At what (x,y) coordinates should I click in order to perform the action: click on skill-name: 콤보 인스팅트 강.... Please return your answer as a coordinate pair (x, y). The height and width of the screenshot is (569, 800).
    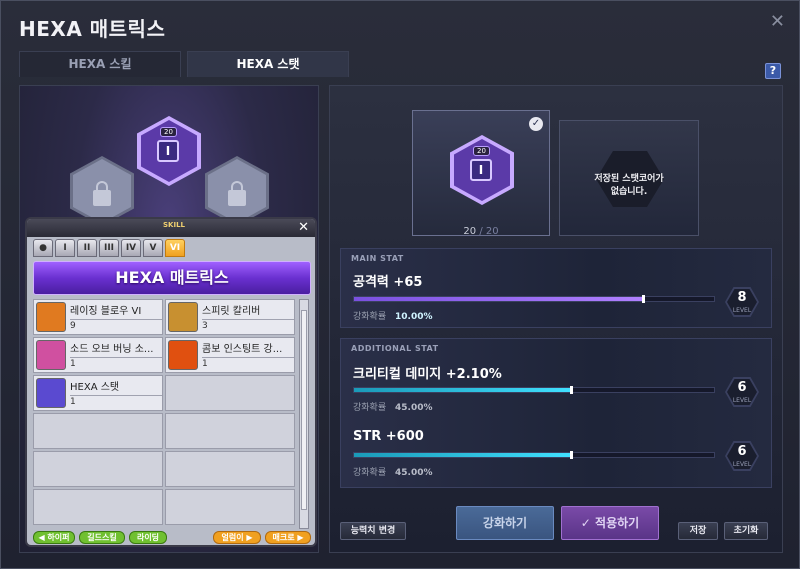
    Looking at the image, I should click on (242, 349).